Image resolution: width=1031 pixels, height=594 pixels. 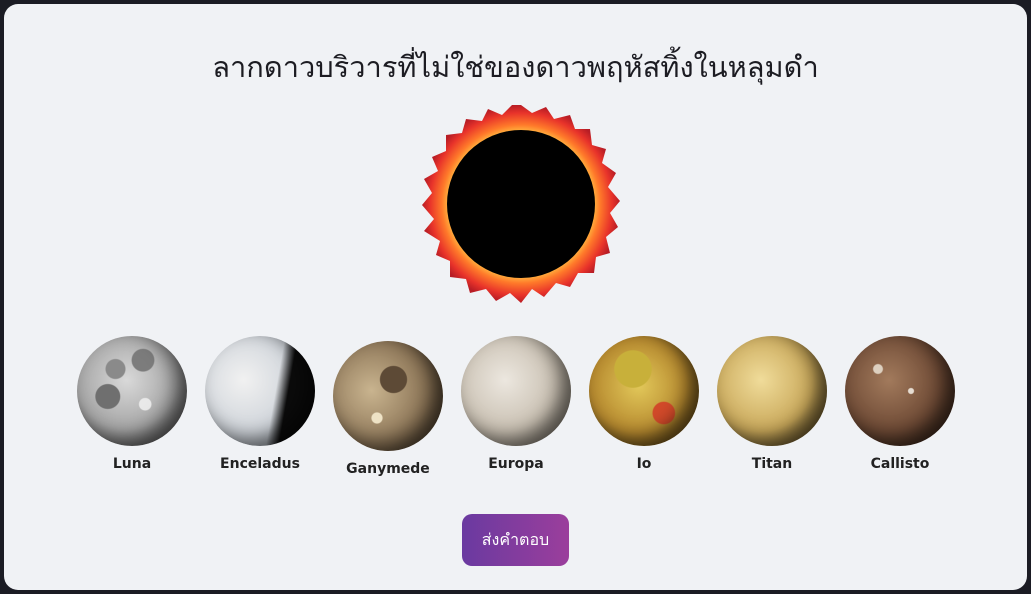 What do you see at coordinates (388, 469) in the screenshot?
I see `moon-label: Ganymede` at bounding box center [388, 469].